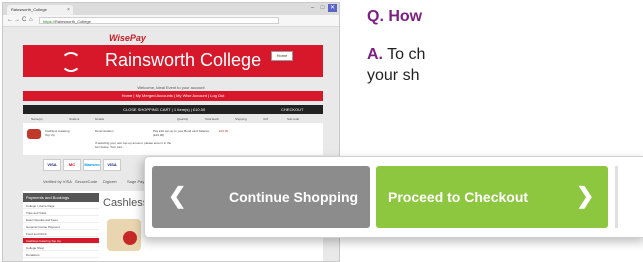  I want to click on tab-strip: Rainsworth_College × – □ ✕, so click(171, 9).